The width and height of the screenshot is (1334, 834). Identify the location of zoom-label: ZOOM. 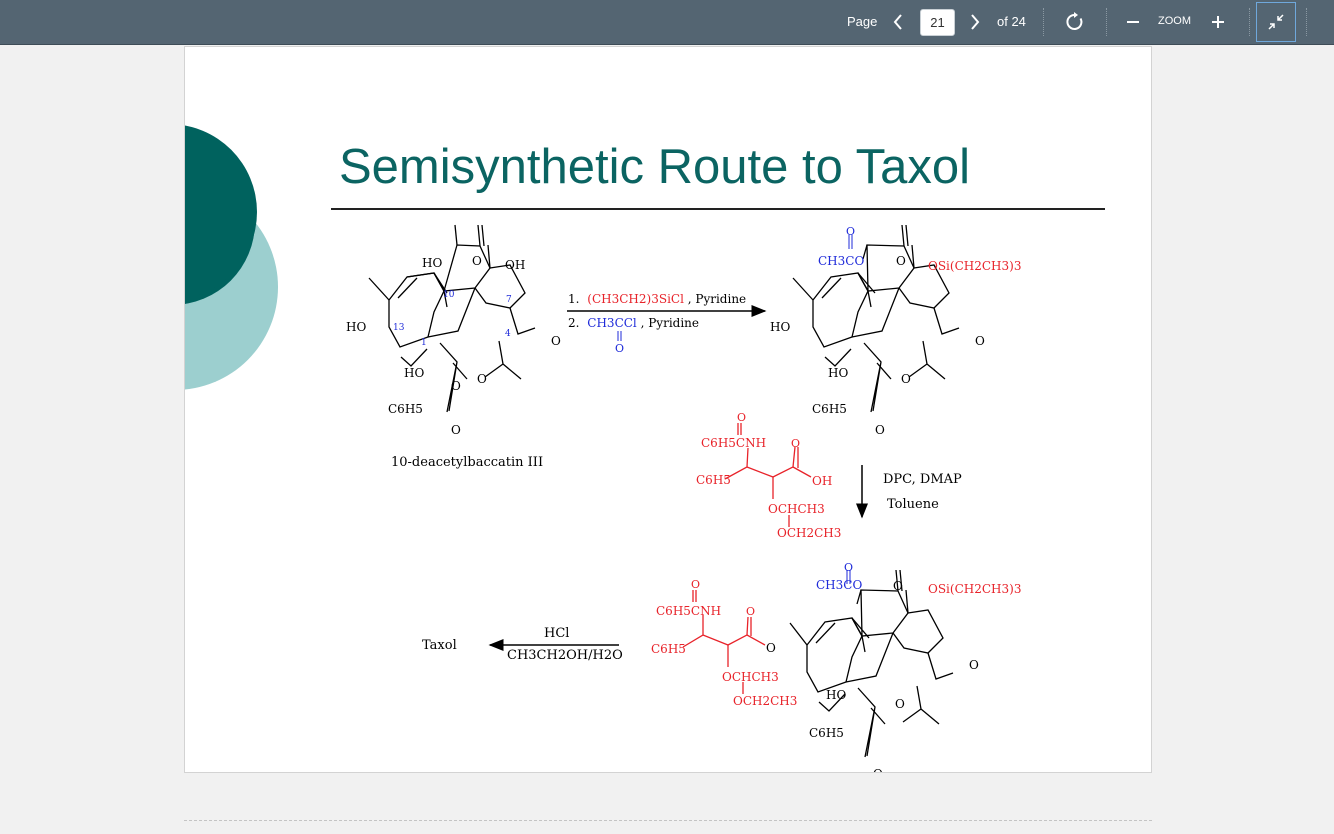
(1174, 21).